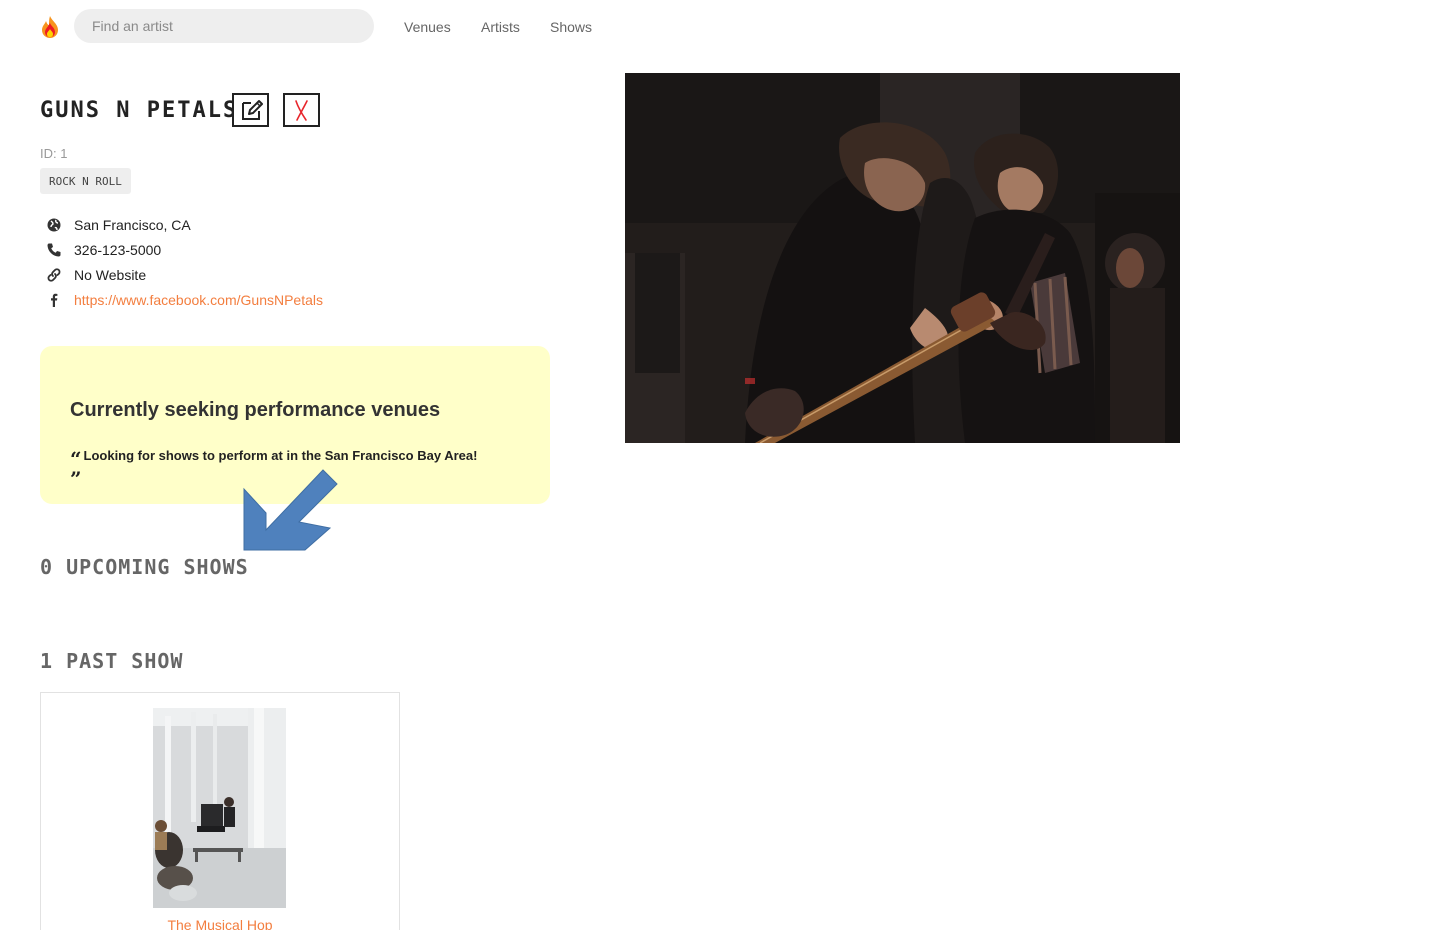  I want to click on nav-link-shows: Shows, so click(571, 27).